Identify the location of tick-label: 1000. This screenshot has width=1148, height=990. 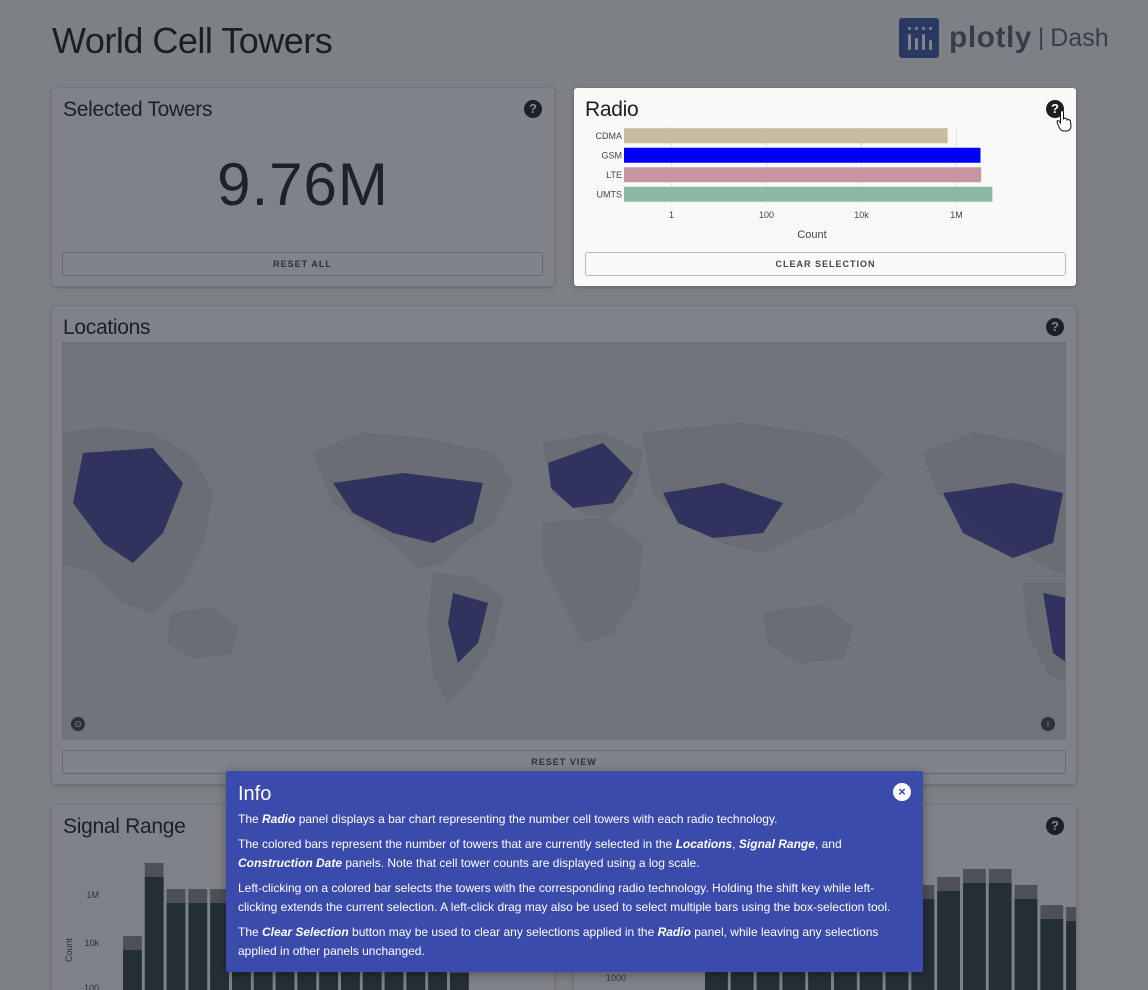
(616, 978).